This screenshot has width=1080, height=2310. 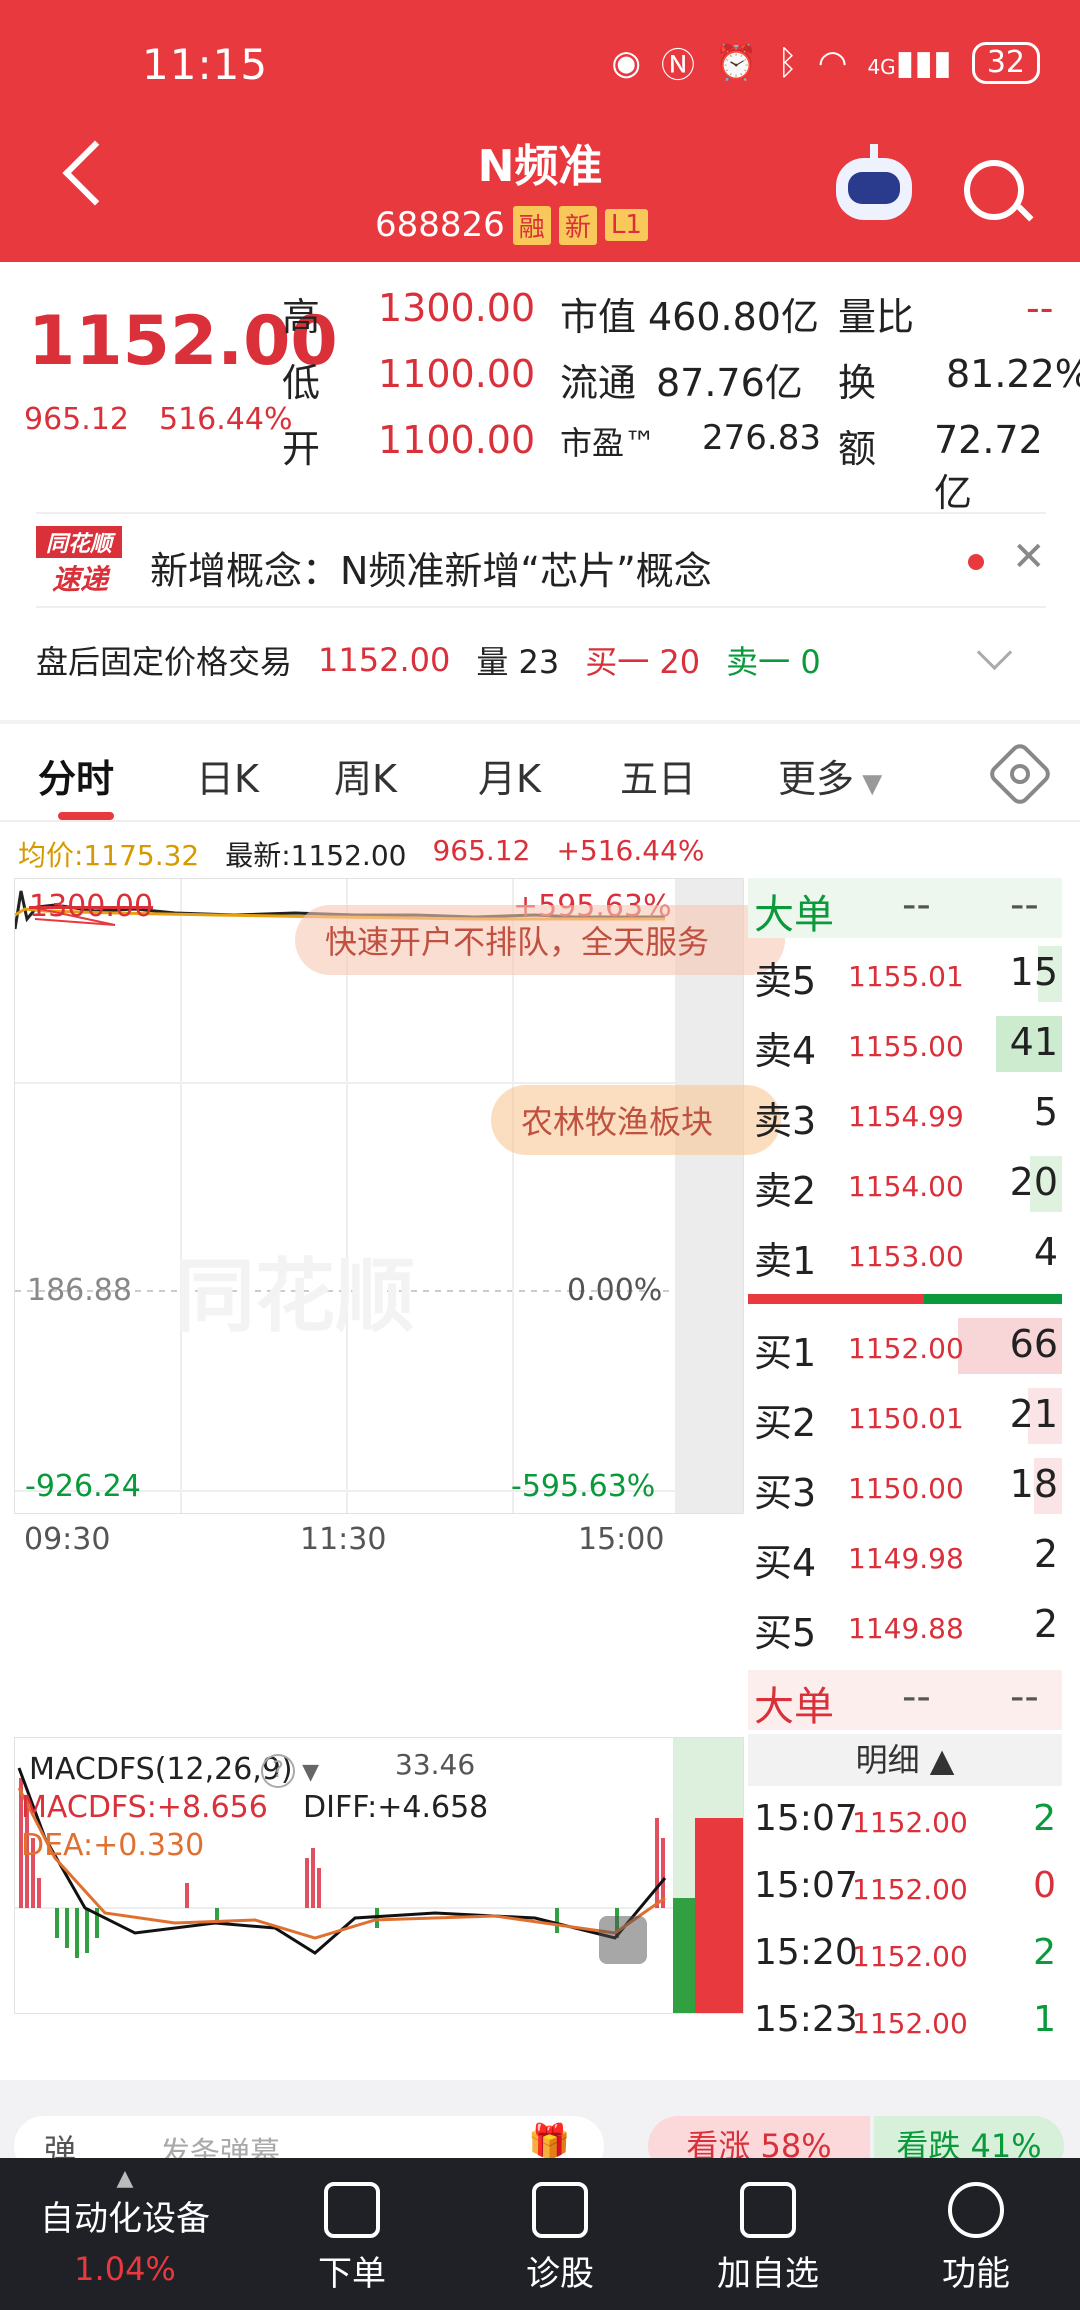 What do you see at coordinates (598, 317) in the screenshot?
I see `mcap-label: 市值` at bounding box center [598, 317].